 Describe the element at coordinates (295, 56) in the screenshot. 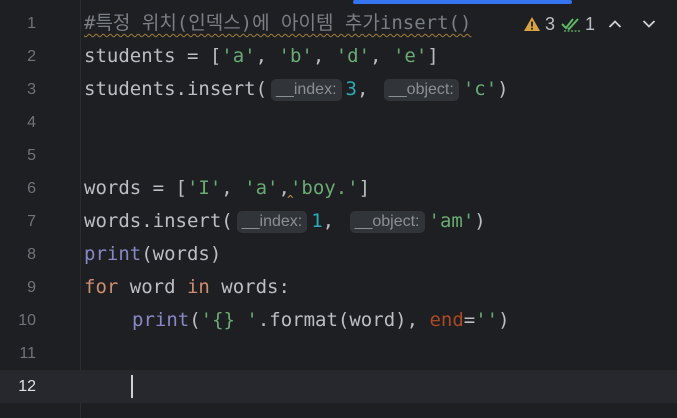

I see `string-literal: 'b'` at that location.